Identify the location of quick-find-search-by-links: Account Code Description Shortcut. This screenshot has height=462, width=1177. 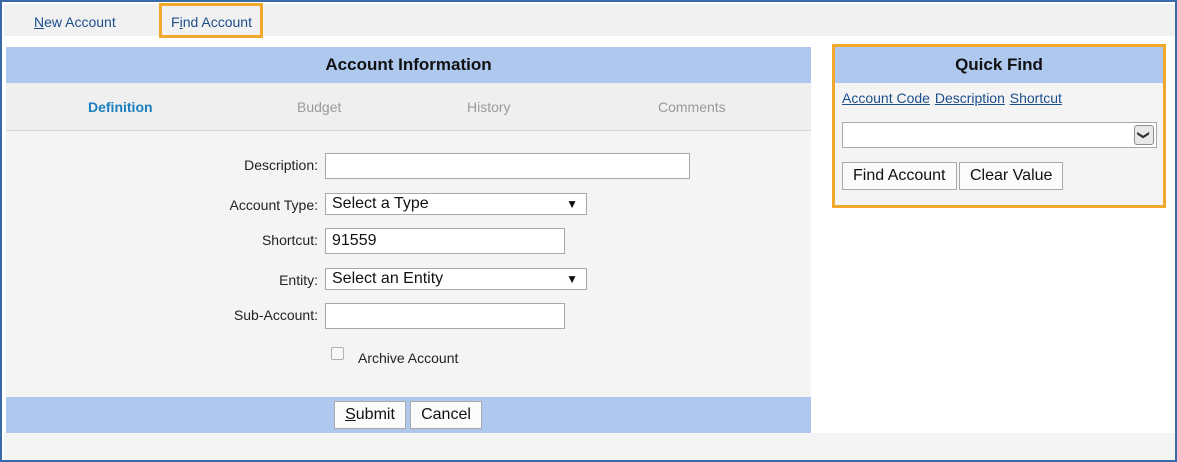
(952, 98).